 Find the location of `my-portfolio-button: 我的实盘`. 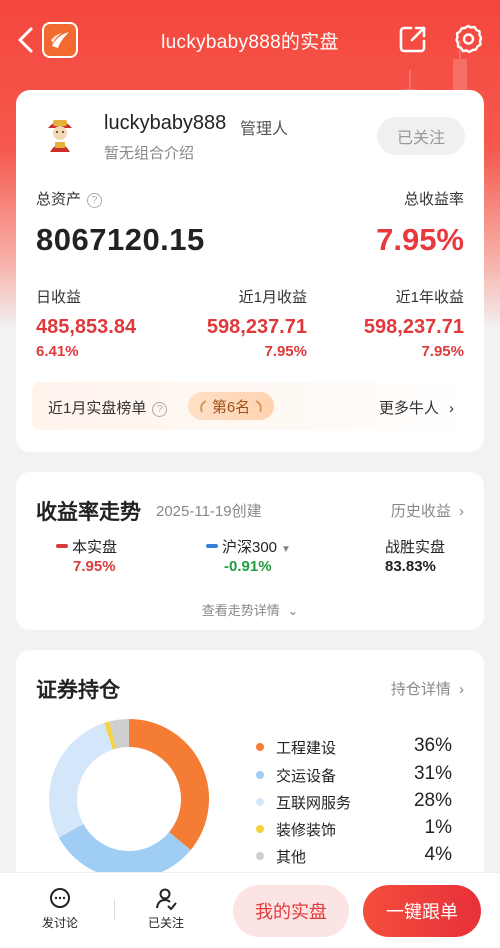

my-portfolio-button: 我的实盘 is located at coordinates (291, 911).